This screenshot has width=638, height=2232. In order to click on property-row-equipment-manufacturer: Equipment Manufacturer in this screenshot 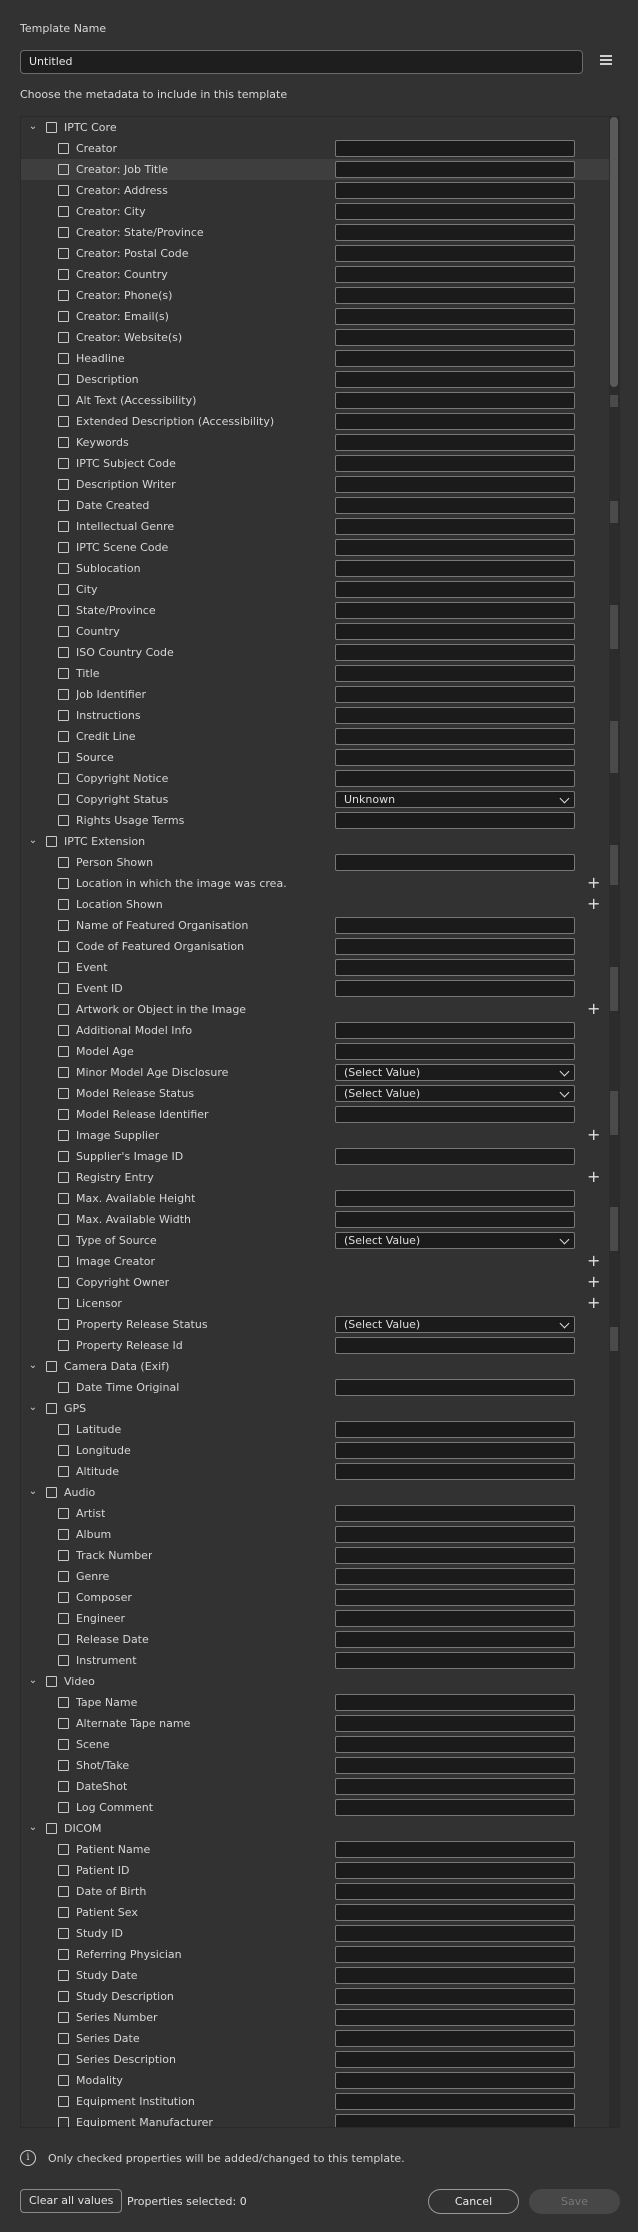, I will do `click(320, 2119)`.